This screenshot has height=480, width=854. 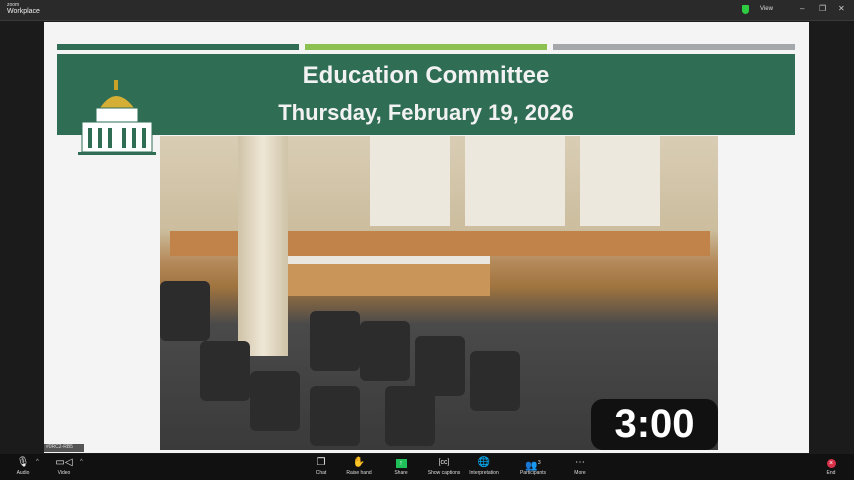 What do you see at coordinates (426, 75) in the screenshot?
I see `slide-title: Education Committee` at bounding box center [426, 75].